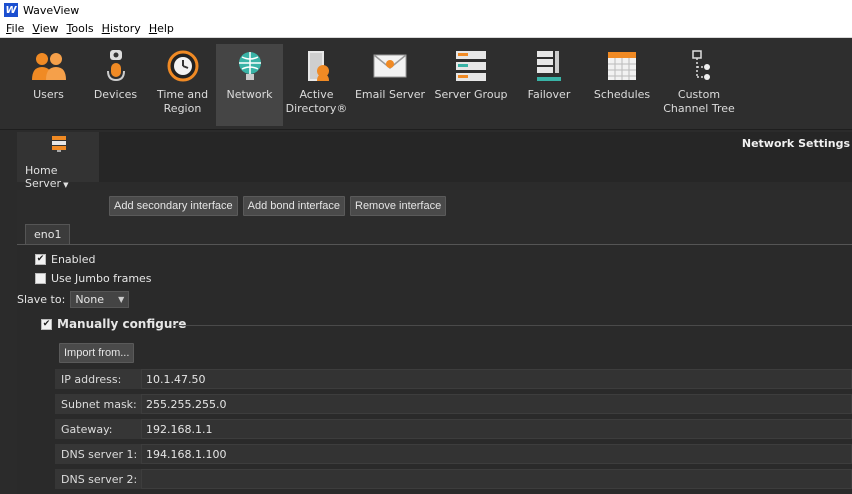  I want to click on enabled-checkbox-row: ✔ Enabled, so click(65, 259).